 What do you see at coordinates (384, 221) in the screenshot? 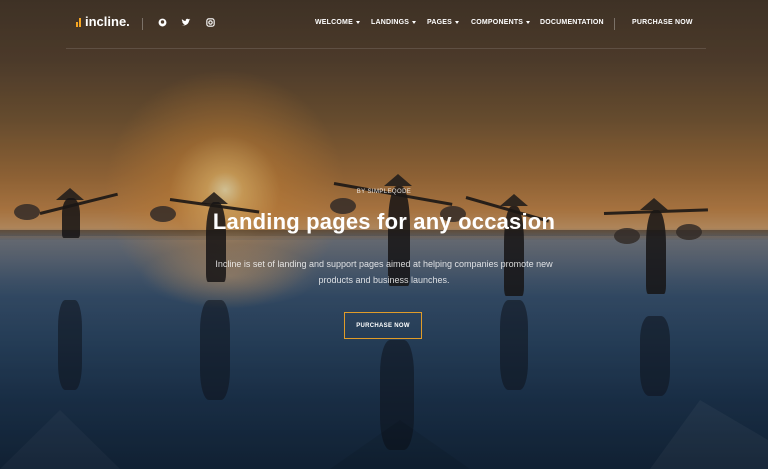
I see `hero-title: Landing pages for any occasion` at bounding box center [384, 221].